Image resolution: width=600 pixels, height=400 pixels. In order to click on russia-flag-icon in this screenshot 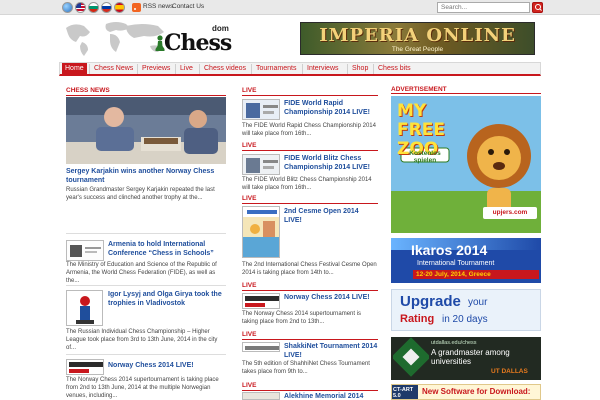, I will do `click(106, 7)`.